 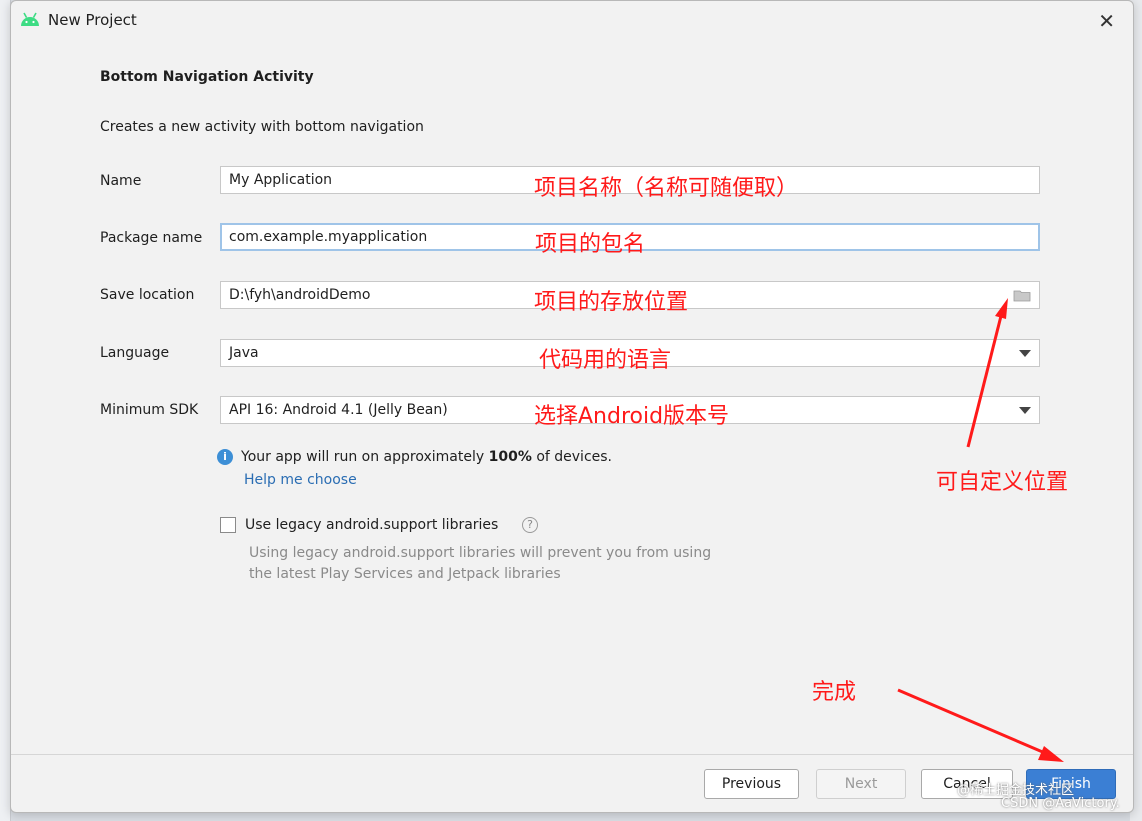 What do you see at coordinates (980, 725) in the screenshot?
I see `arrow-to-finish` at bounding box center [980, 725].